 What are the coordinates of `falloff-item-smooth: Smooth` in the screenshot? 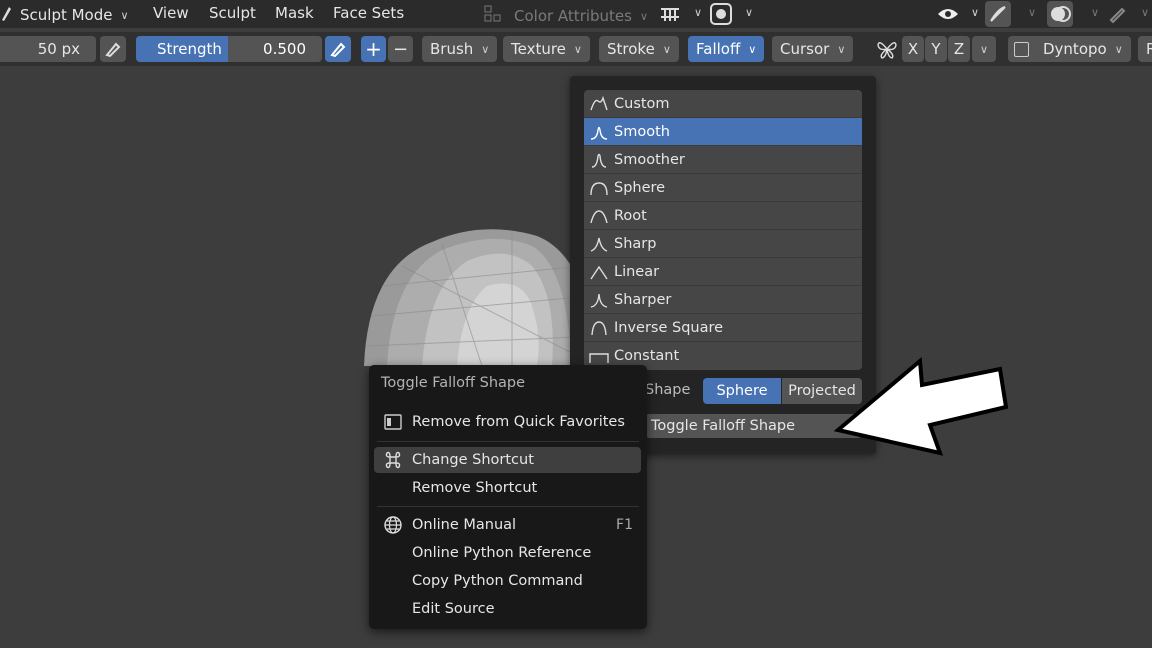 It's located at (723, 132).